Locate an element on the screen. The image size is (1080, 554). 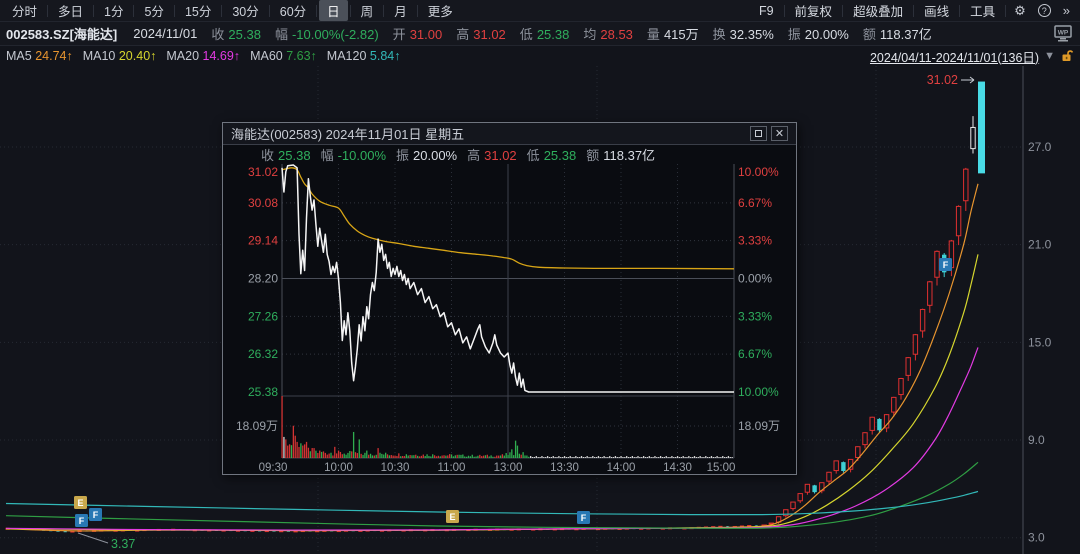
popup-left-axis-label: 29.14 is located at coordinates (263, 241).